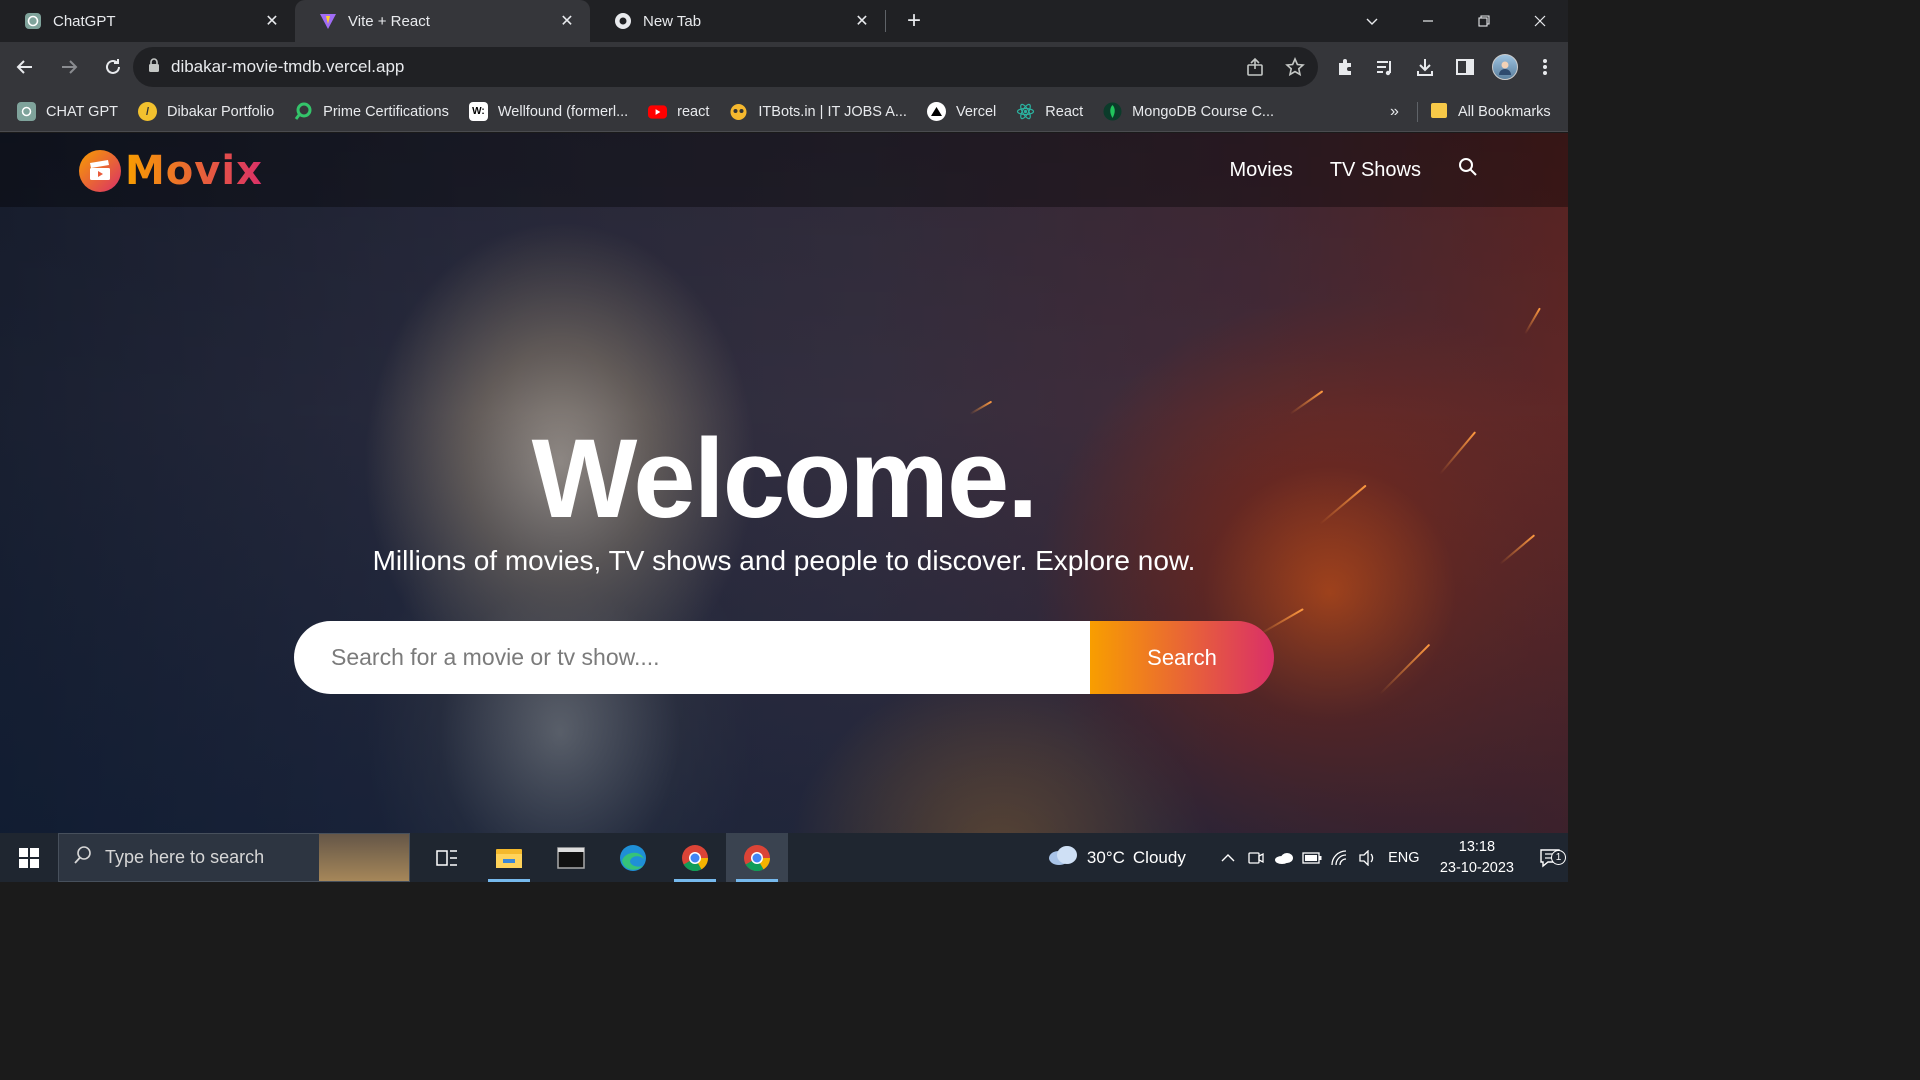  Describe the element at coordinates (1064, 111) in the screenshot. I see `bookmark-label: React` at that location.